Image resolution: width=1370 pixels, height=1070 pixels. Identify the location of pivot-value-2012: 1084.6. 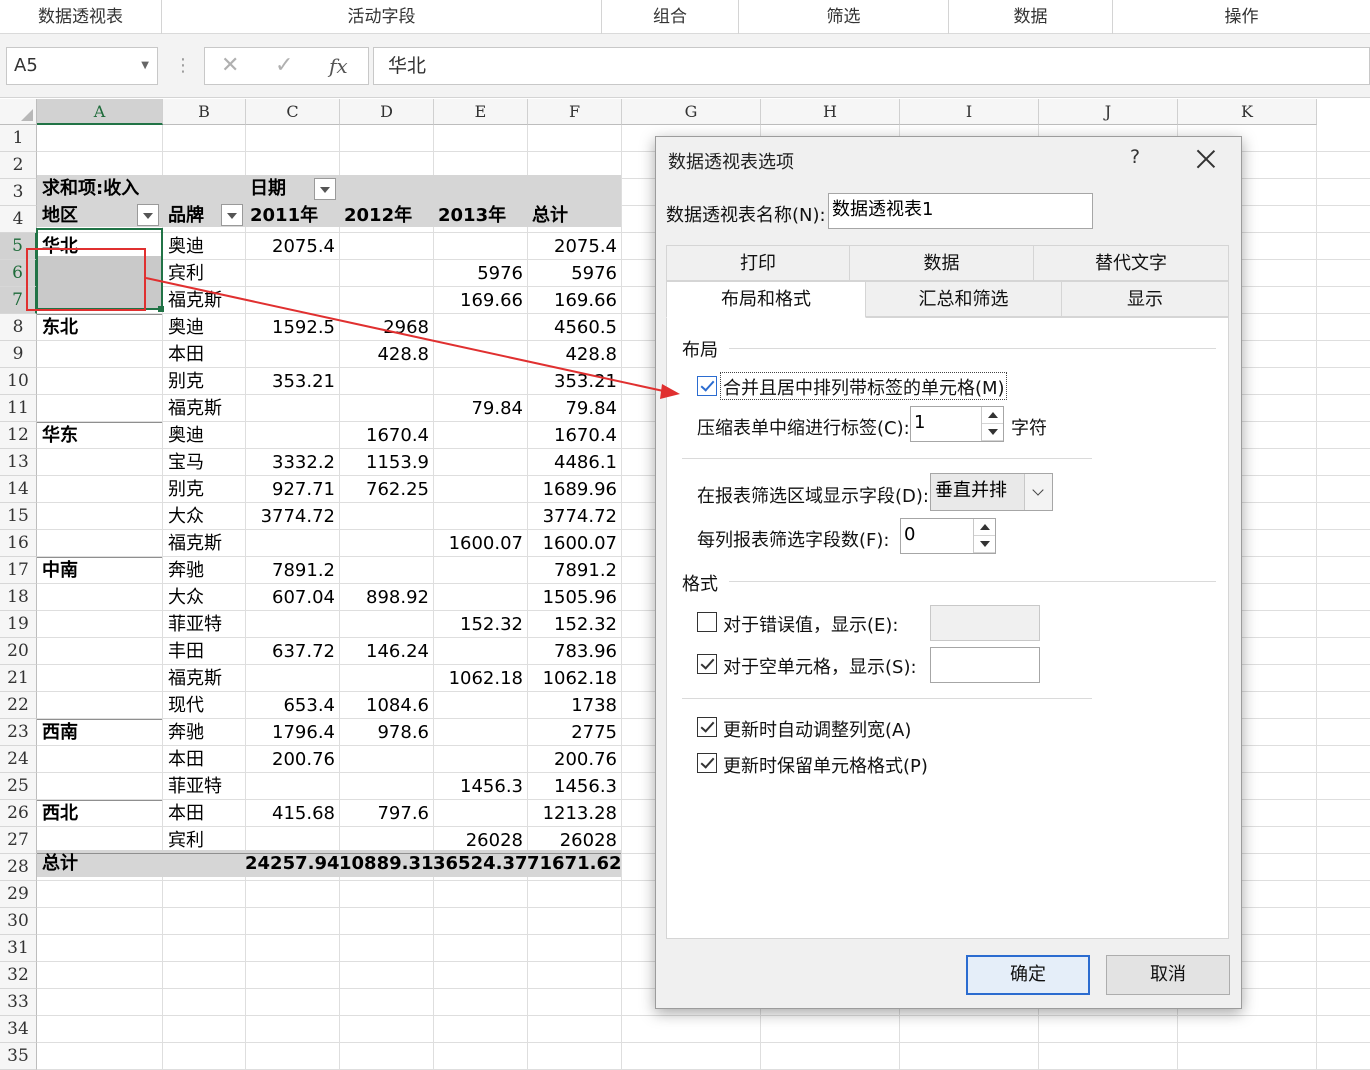
(386, 706).